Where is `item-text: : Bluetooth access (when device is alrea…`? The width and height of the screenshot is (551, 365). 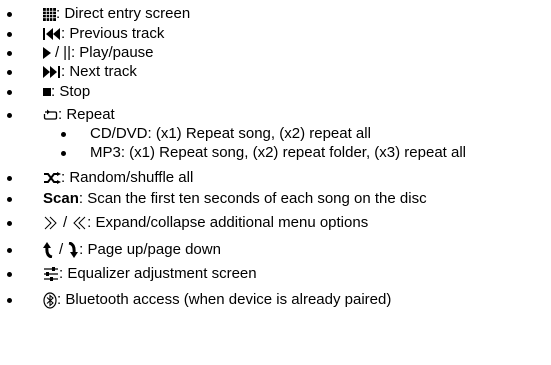 item-text: : Bluetooth access (when device is alrea… is located at coordinates (224, 299).